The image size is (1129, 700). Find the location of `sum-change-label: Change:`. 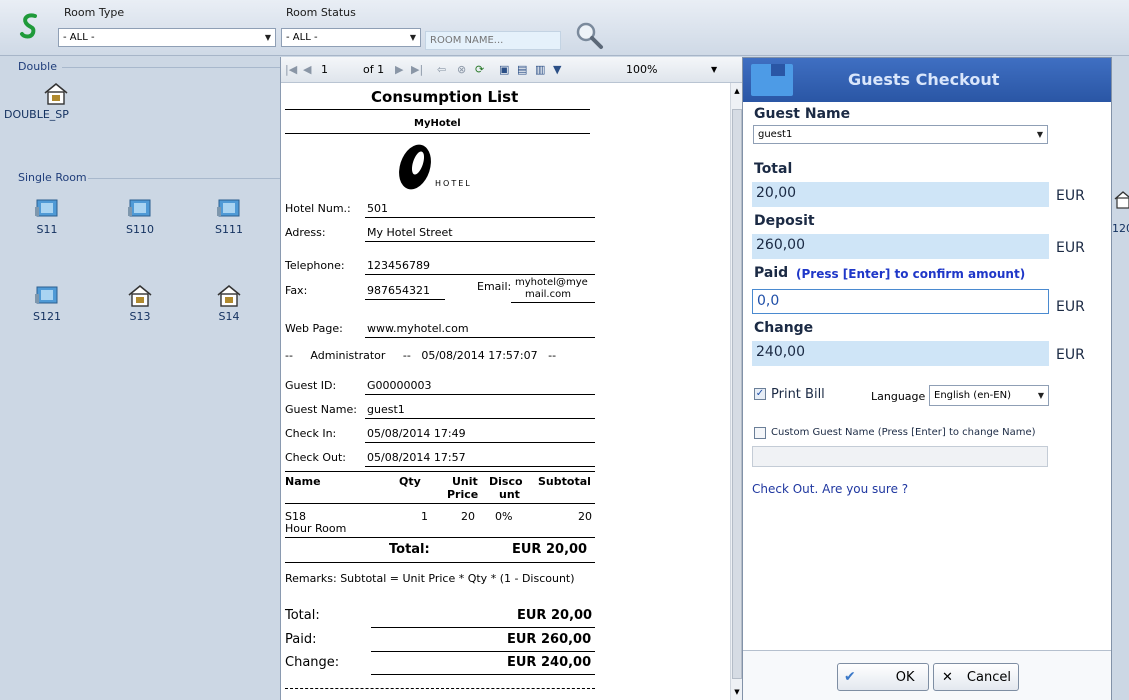

sum-change-label: Change: is located at coordinates (312, 662).